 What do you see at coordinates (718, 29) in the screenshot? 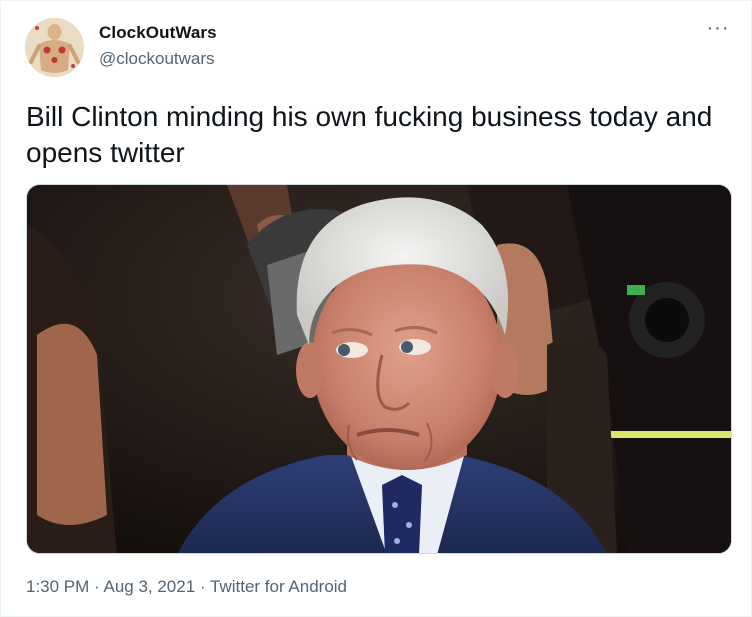
I see `more-options-icon: ···` at bounding box center [718, 29].